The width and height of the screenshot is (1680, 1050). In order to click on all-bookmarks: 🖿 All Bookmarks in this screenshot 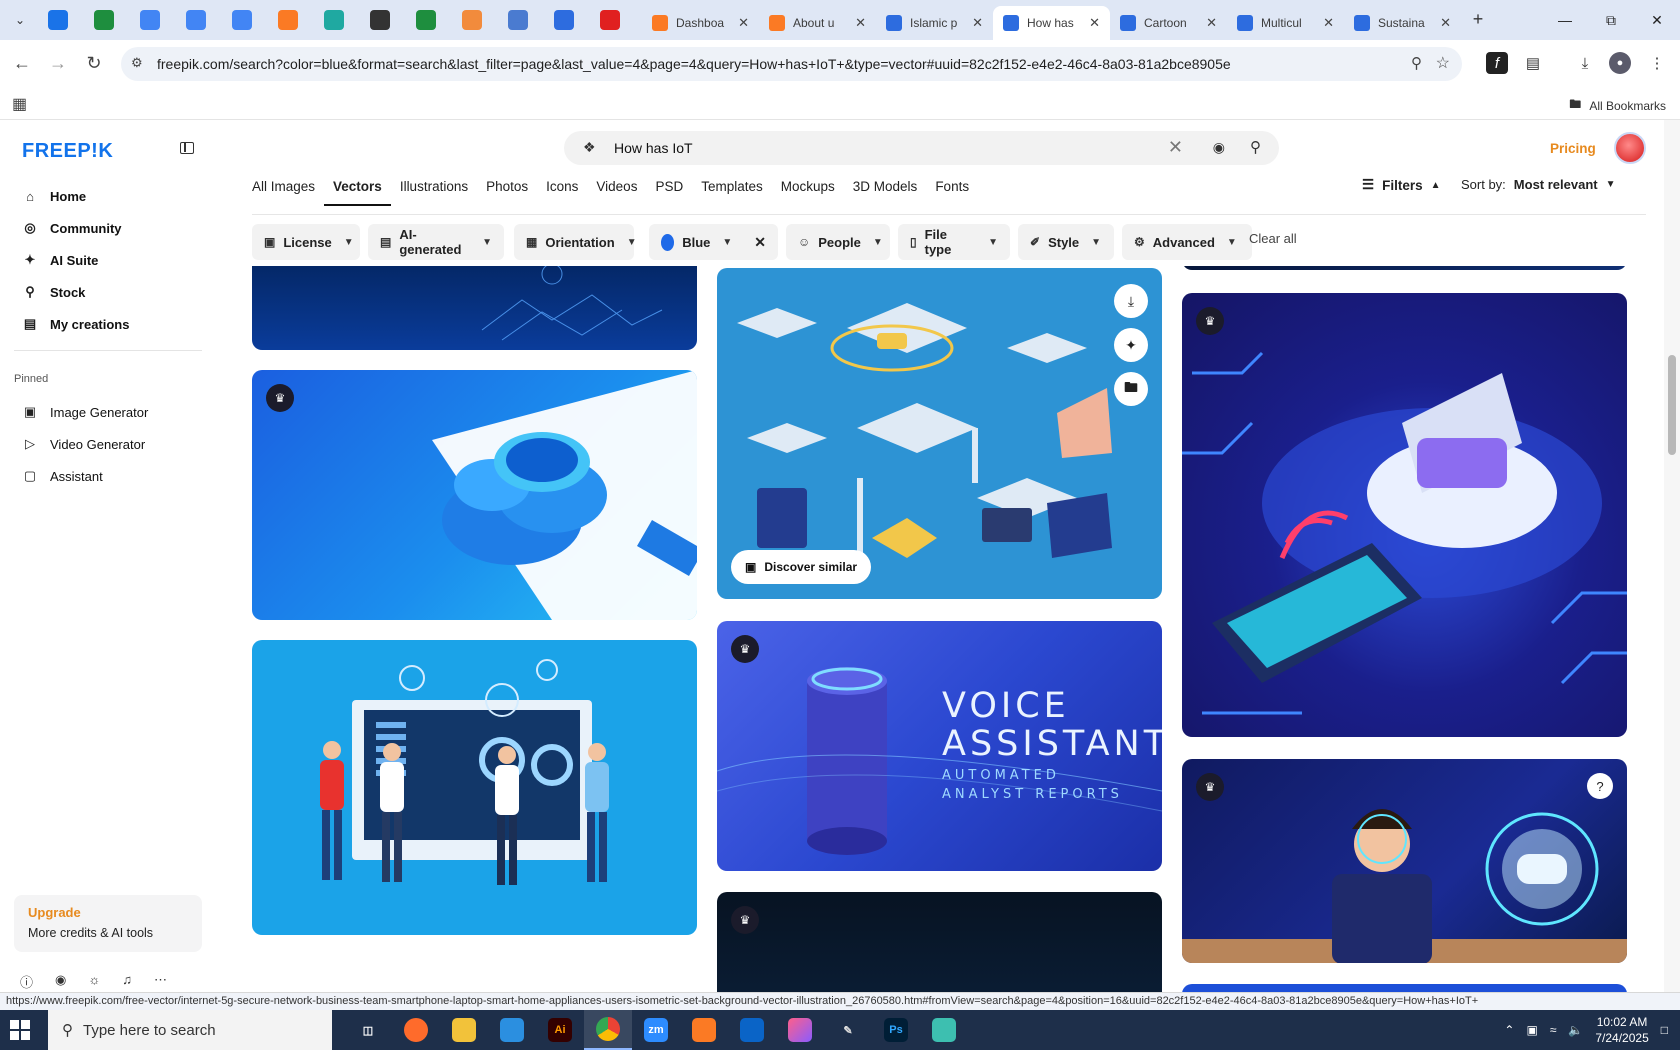, I will do `click(1617, 105)`.